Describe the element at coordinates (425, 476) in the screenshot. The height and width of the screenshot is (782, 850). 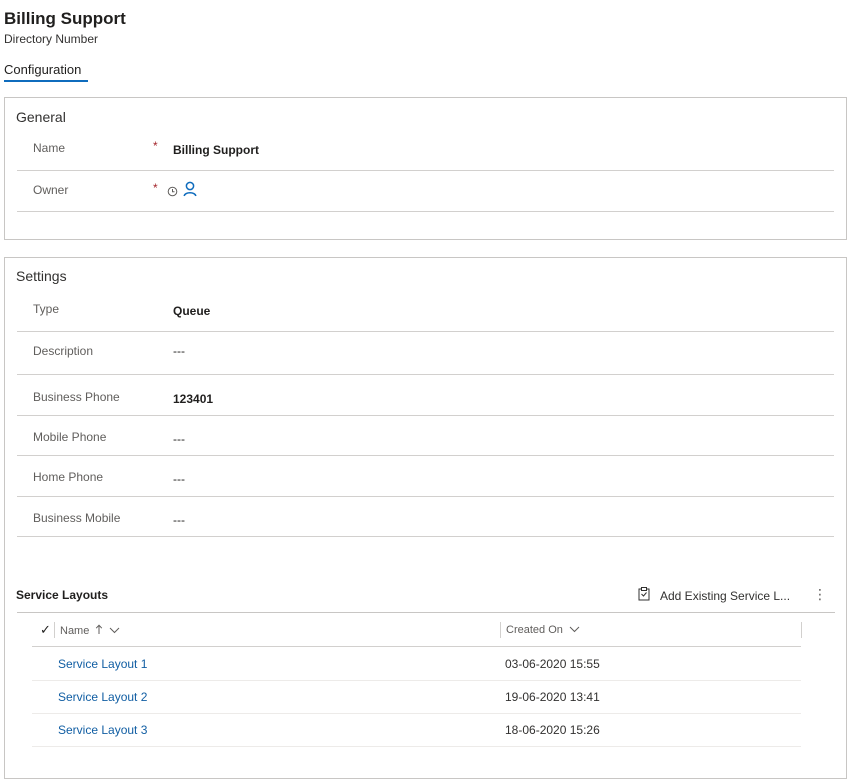
I see `field-home-phone-row: Home Phone ---` at that location.